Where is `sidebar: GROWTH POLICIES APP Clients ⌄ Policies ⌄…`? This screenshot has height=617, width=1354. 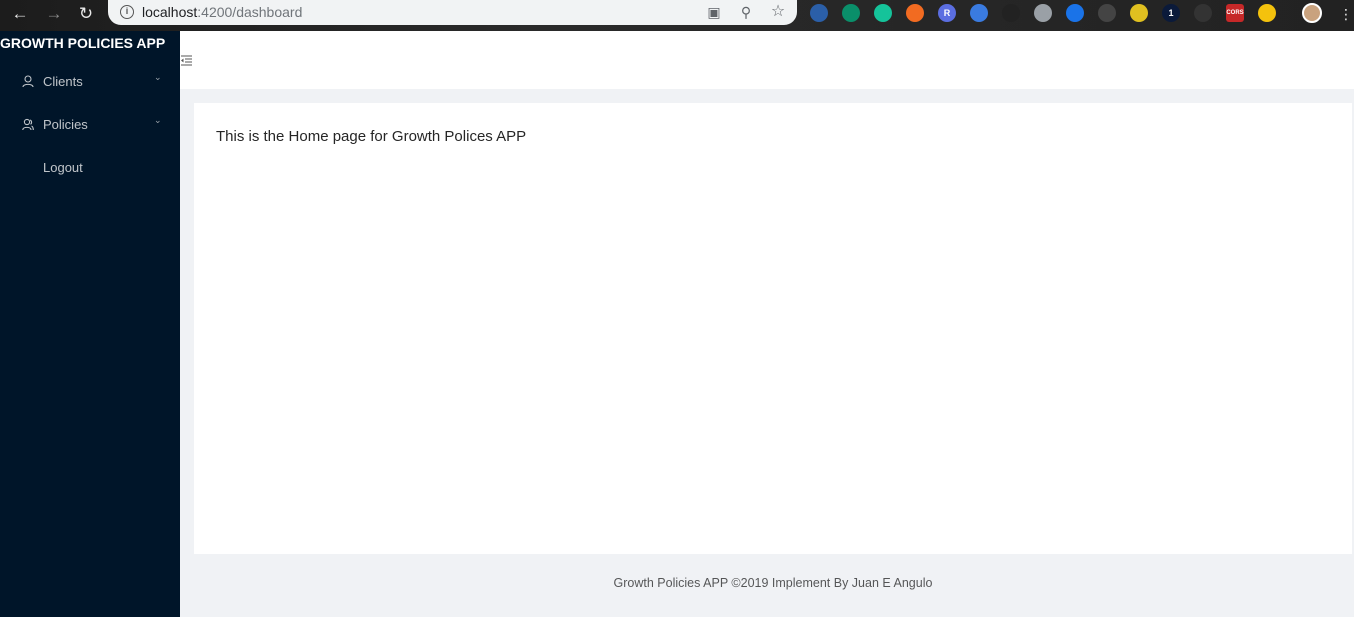
sidebar: GROWTH POLICIES APP Clients ⌄ Policies ⌄… is located at coordinates (90, 324).